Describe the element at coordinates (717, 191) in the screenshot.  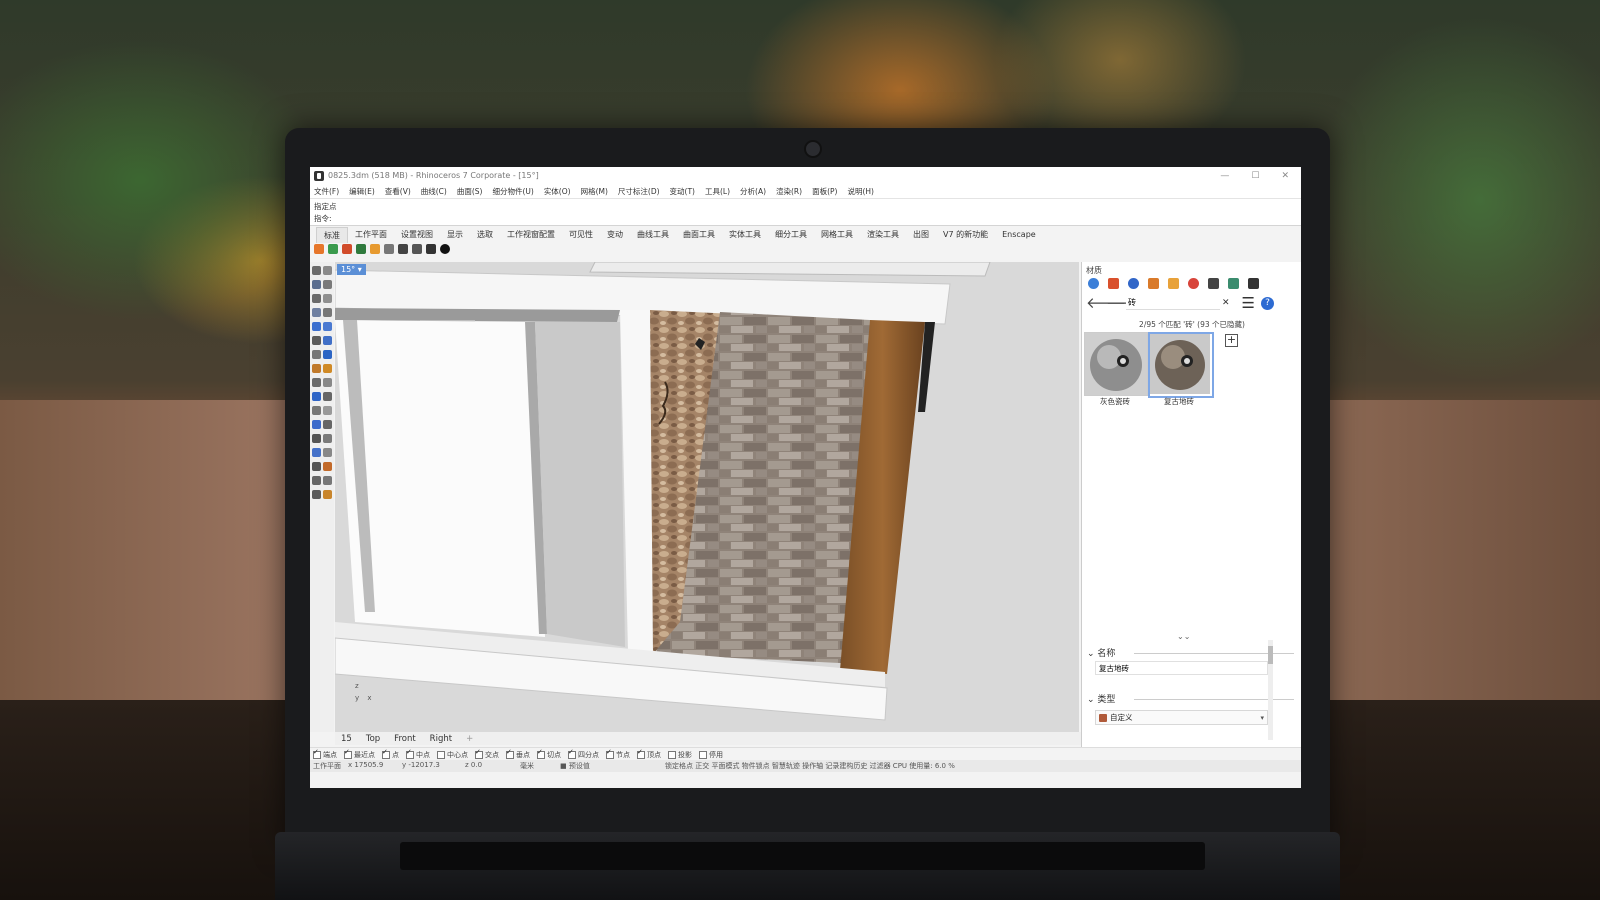
I see `menu-tools: 工具(L)` at that location.